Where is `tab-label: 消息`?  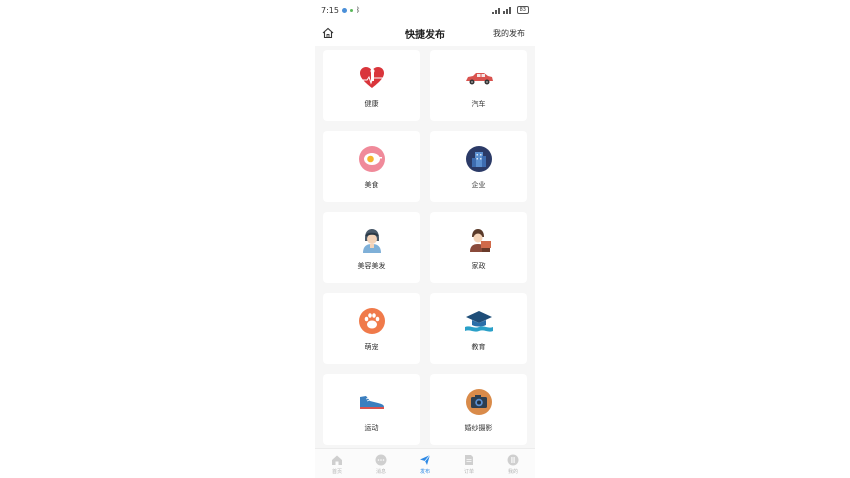
tab-label: 消息 is located at coordinates (380, 471).